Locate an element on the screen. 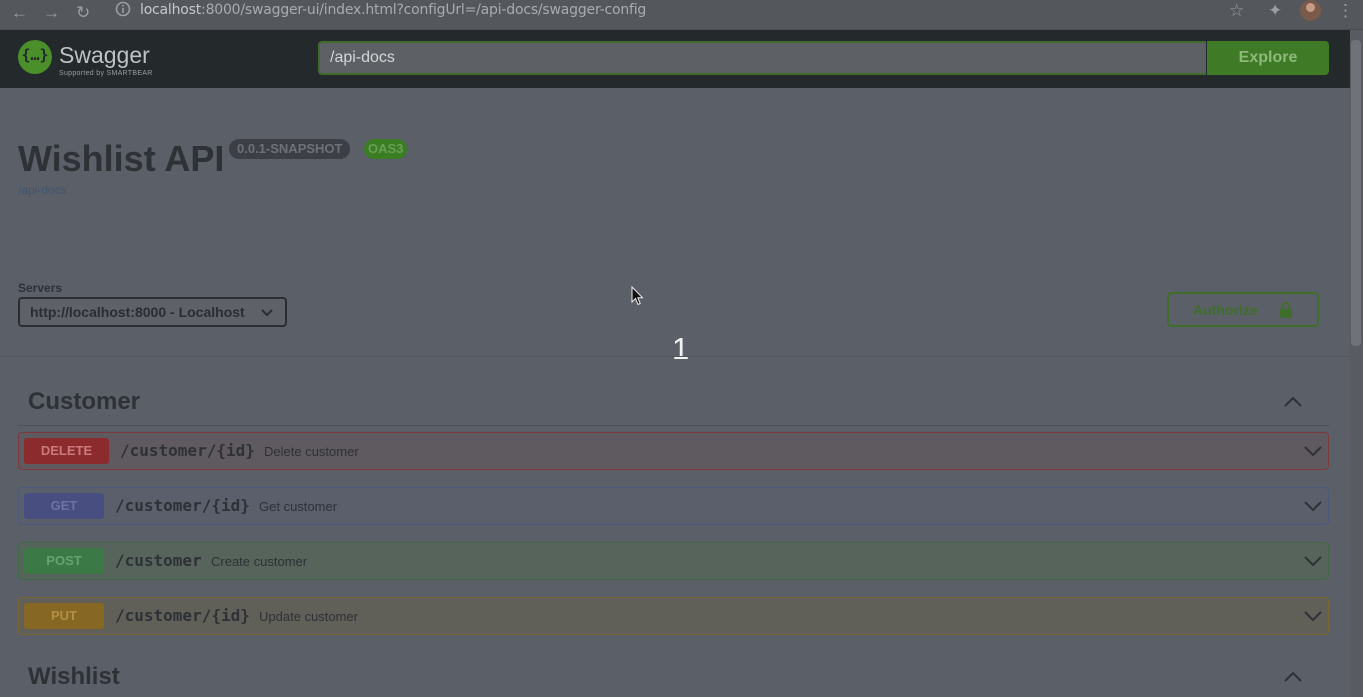  oas-badge: OAS3 is located at coordinates (386, 149).